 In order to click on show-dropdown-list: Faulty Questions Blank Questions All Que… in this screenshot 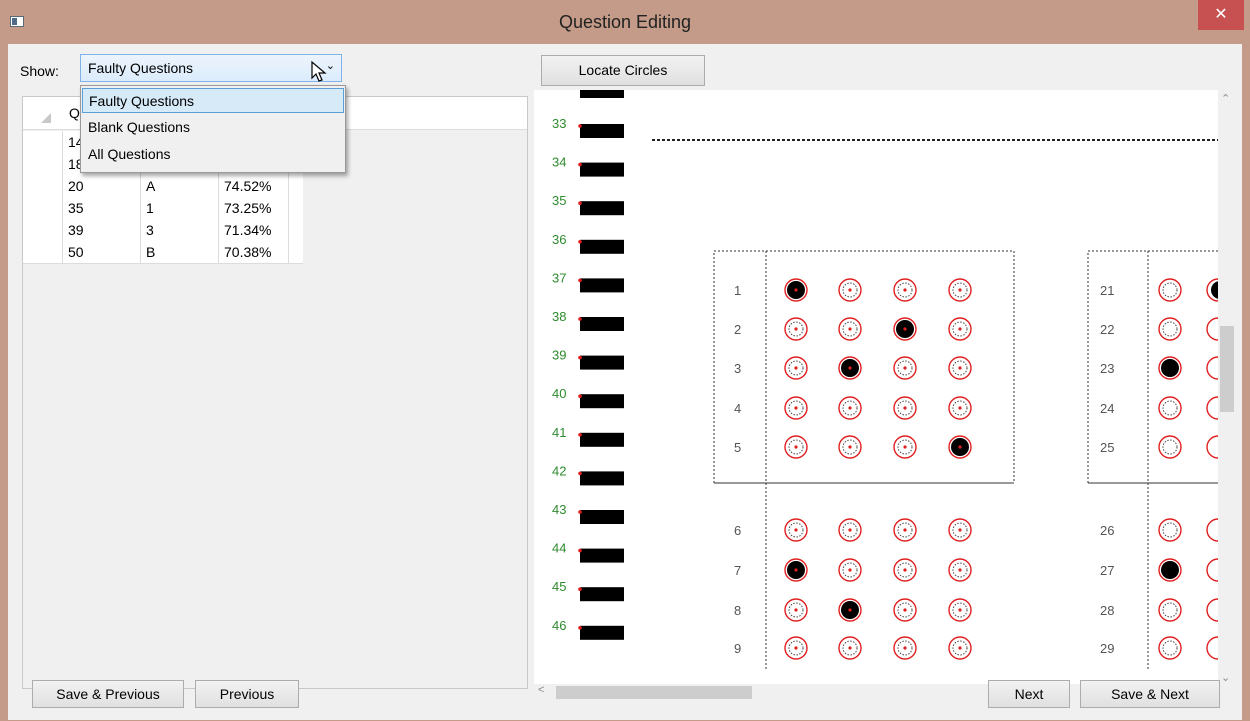, I will do `click(213, 129)`.